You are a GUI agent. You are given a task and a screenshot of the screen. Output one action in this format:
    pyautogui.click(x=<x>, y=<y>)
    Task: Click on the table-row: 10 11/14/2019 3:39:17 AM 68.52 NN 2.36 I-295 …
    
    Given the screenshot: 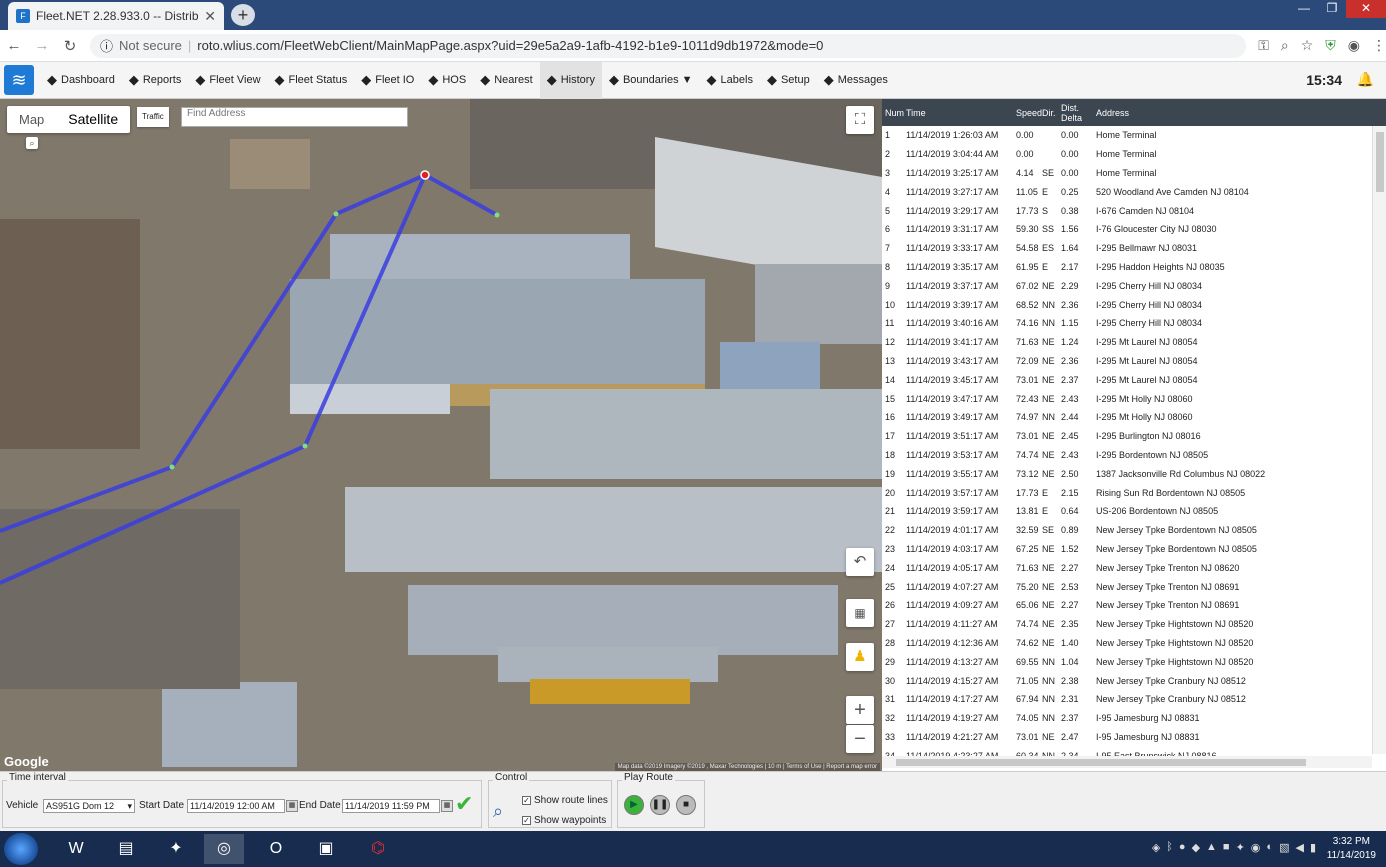 What is the action you would take?
    pyautogui.click(x=1127, y=304)
    